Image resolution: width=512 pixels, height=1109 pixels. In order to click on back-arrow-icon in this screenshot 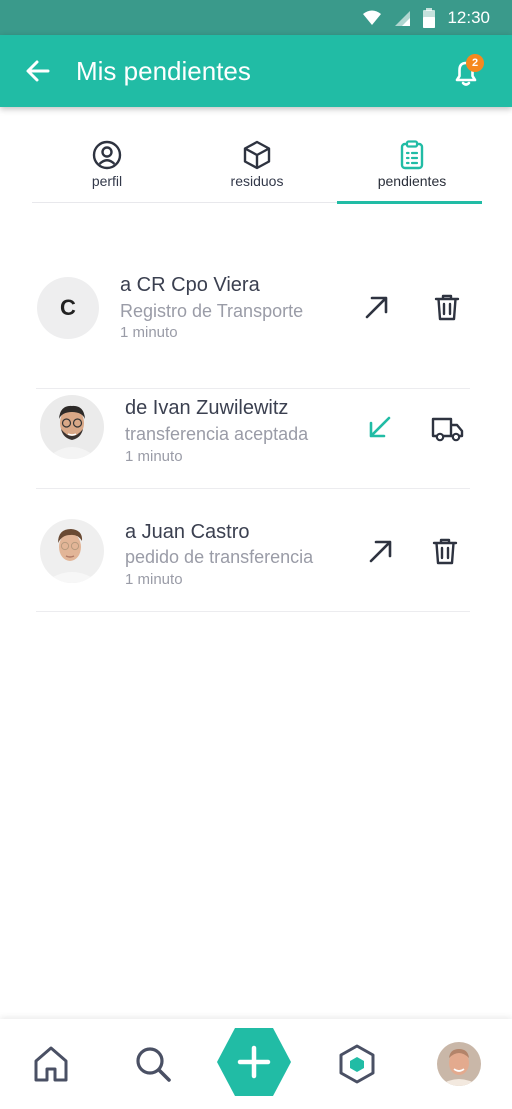, I will do `click(38, 71)`.